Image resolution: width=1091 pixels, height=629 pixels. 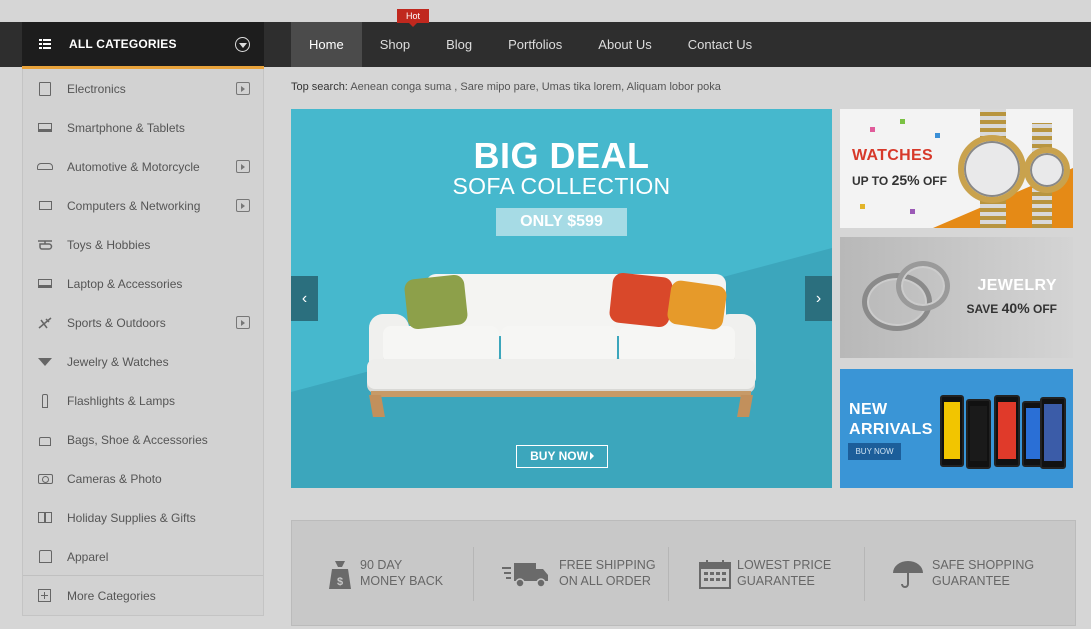 I want to click on service-text: 90 DAY MONEY BACK, so click(x=401, y=573).